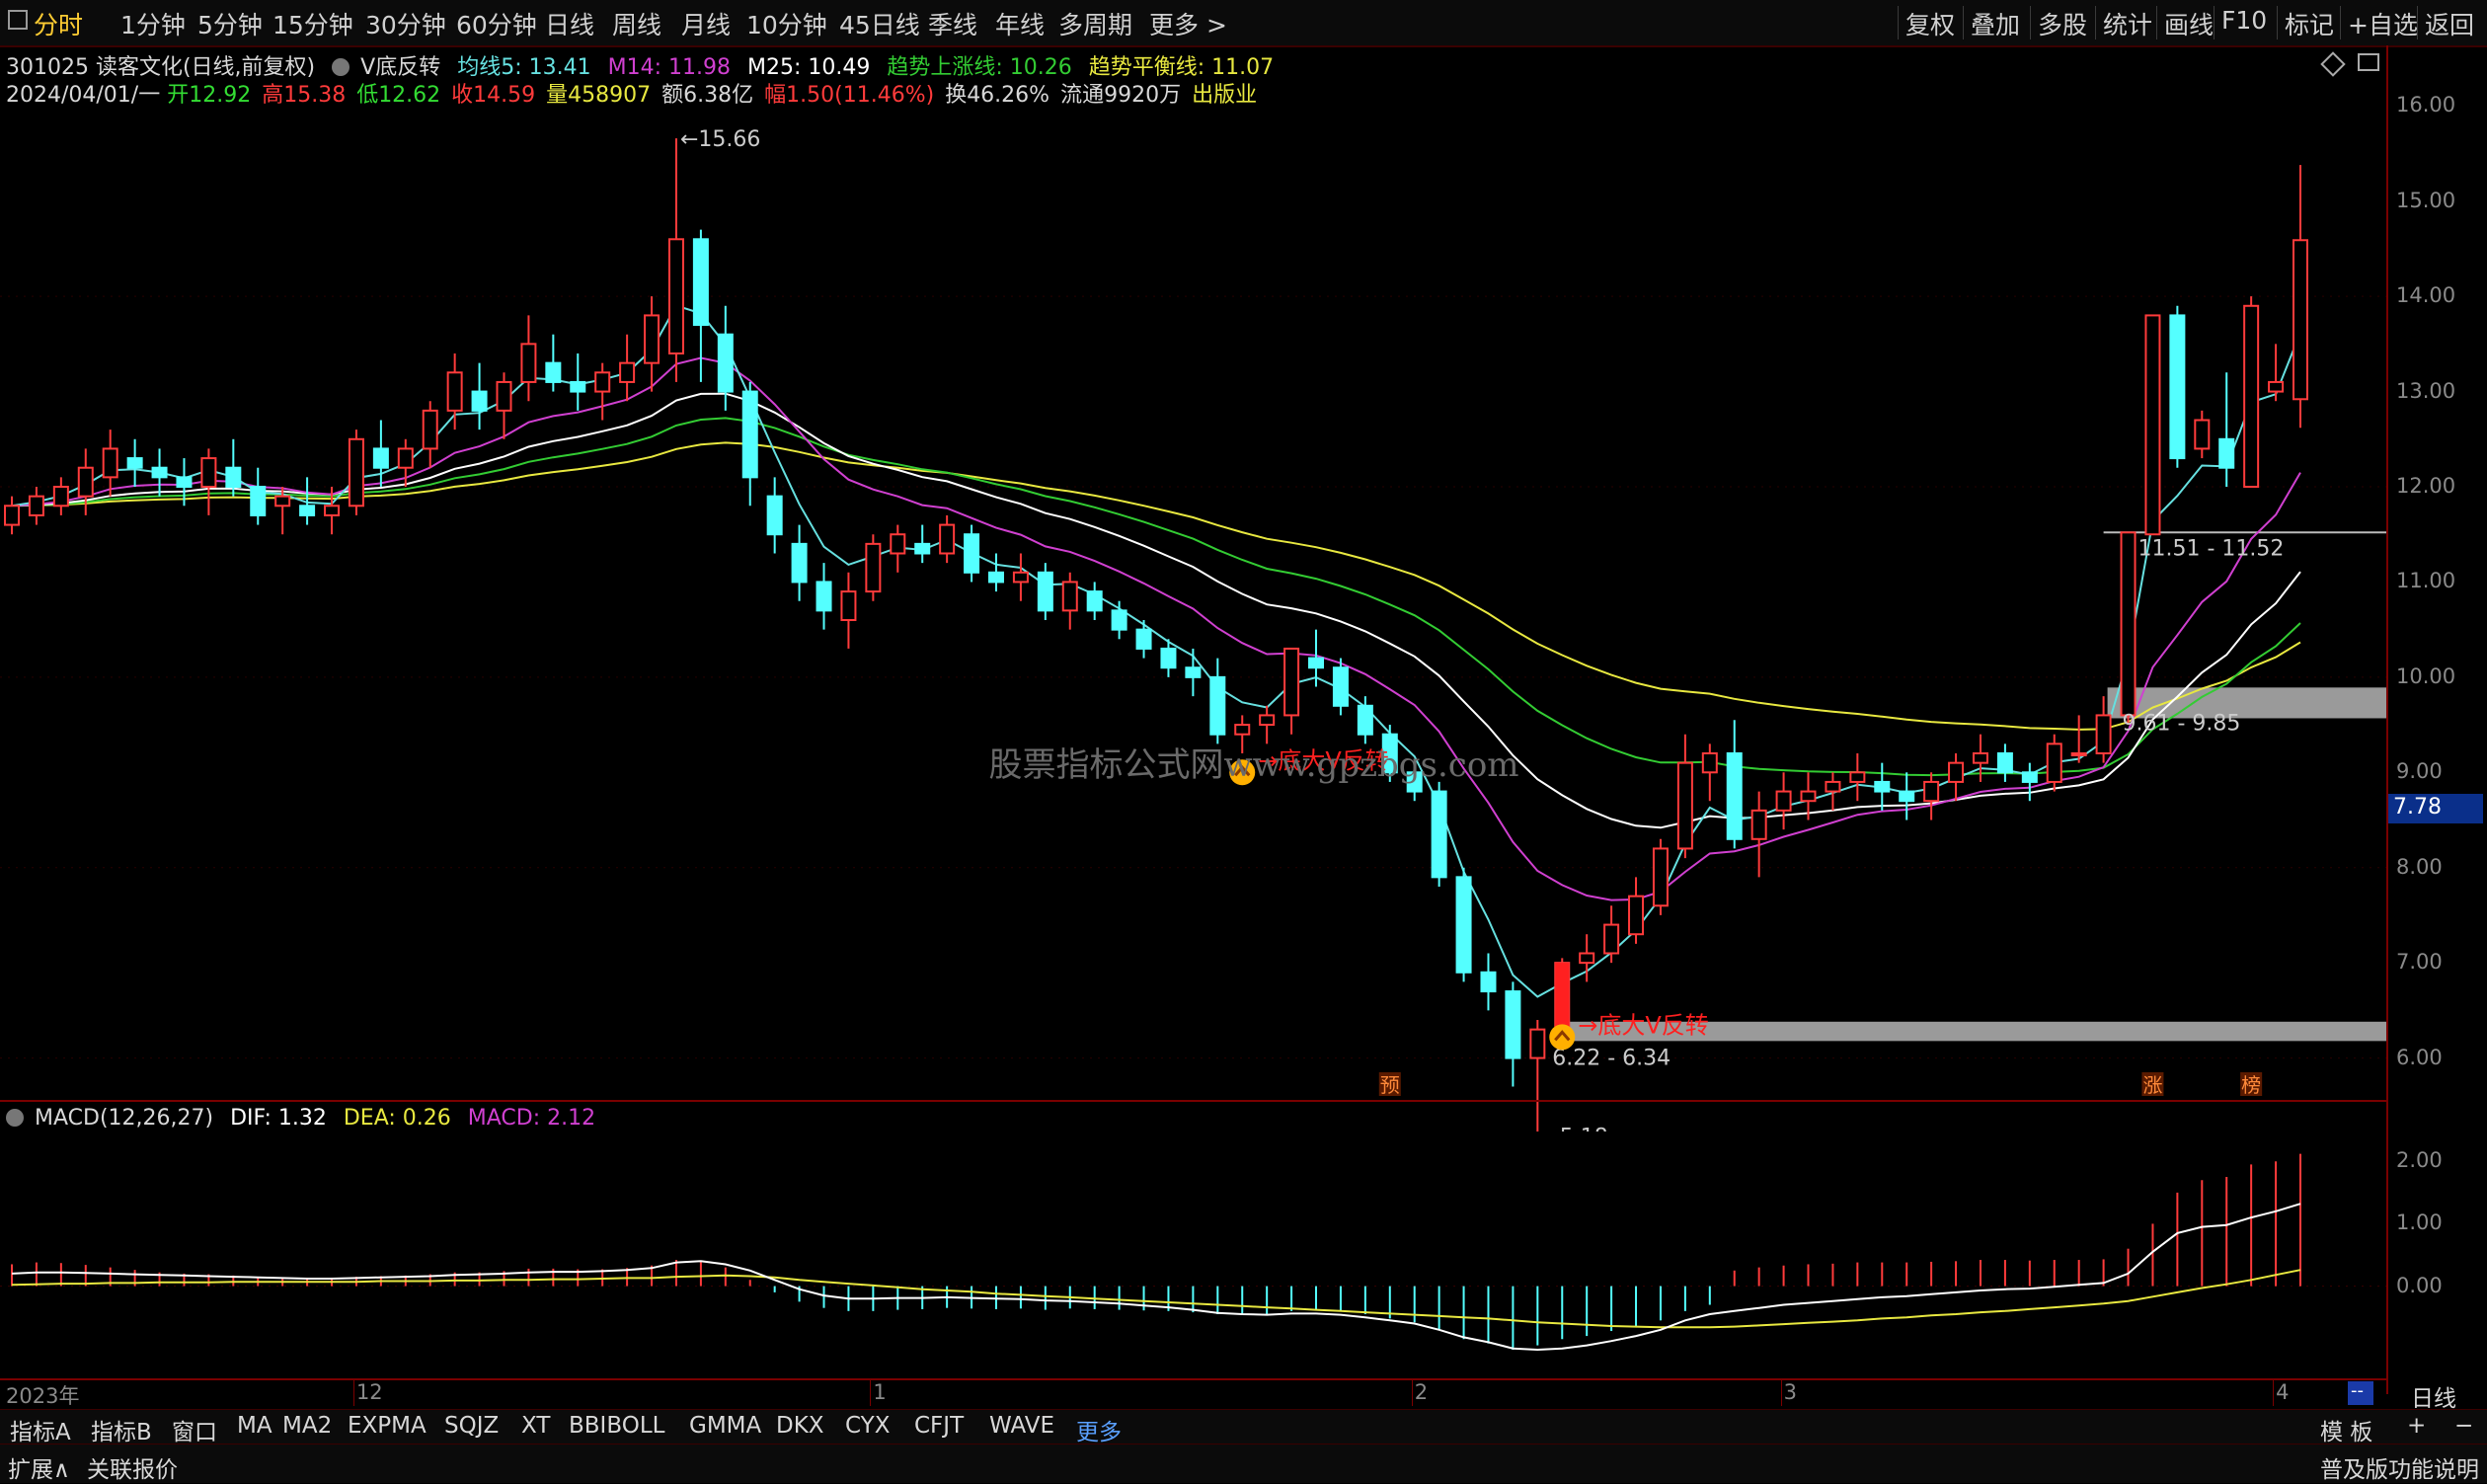 The image size is (2487, 1484). I want to click on help-link: 普及版功能说明, so click(2399, 1467).